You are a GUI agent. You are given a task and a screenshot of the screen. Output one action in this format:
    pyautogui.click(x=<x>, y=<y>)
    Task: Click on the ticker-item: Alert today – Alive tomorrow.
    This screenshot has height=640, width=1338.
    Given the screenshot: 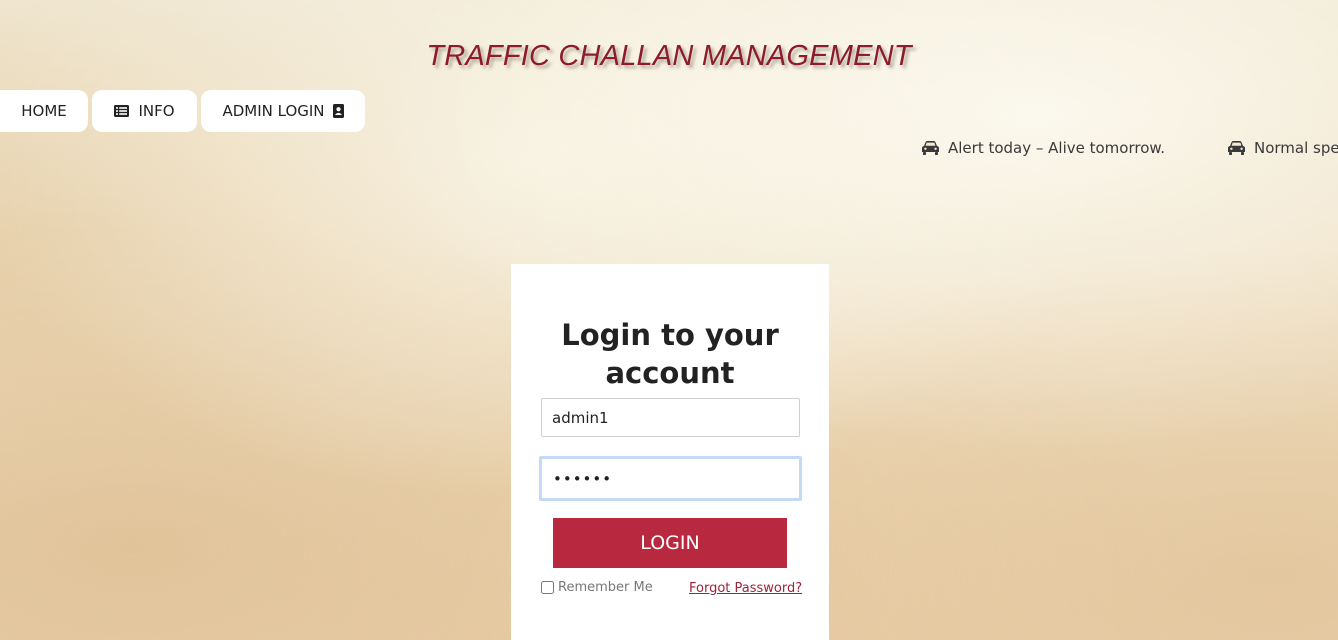 What is the action you would take?
    pyautogui.click(x=1043, y=148)
    